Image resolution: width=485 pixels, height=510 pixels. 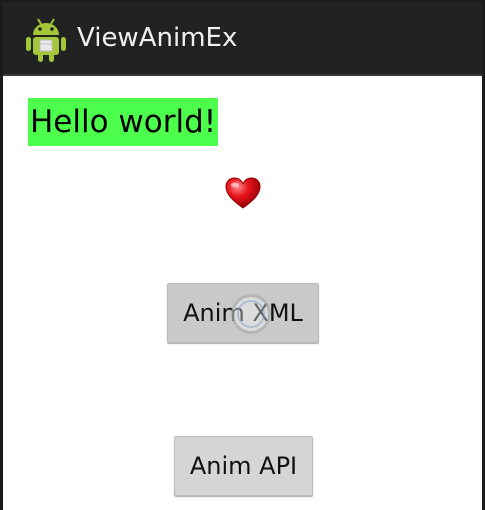 I want to click on anim-xml-button: Anim XML, so click(x=243, y=313).